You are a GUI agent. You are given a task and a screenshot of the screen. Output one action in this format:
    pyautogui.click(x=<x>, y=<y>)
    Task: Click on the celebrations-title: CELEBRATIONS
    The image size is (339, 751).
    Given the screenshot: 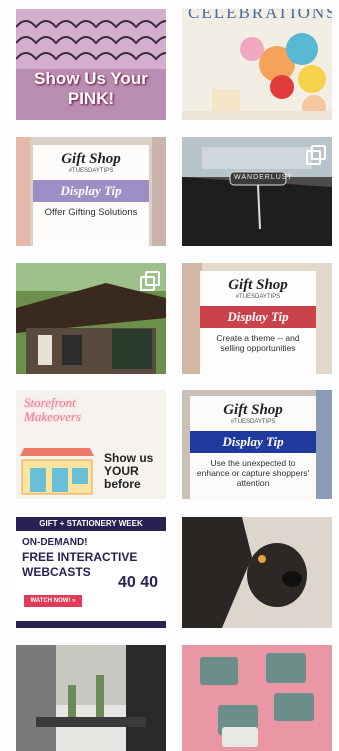 What is the action you would take?
    pyautogui.click(x=260, y=15)
    